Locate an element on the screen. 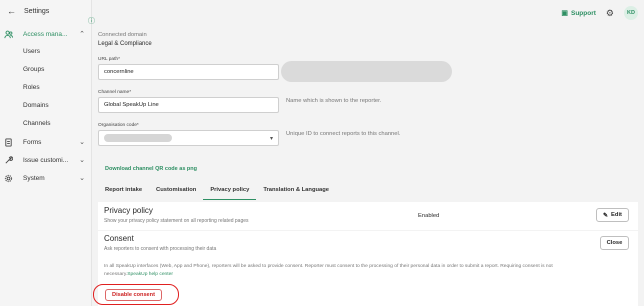 The image size is (644, 306). gear-icon is located at coordinates (8, 178).